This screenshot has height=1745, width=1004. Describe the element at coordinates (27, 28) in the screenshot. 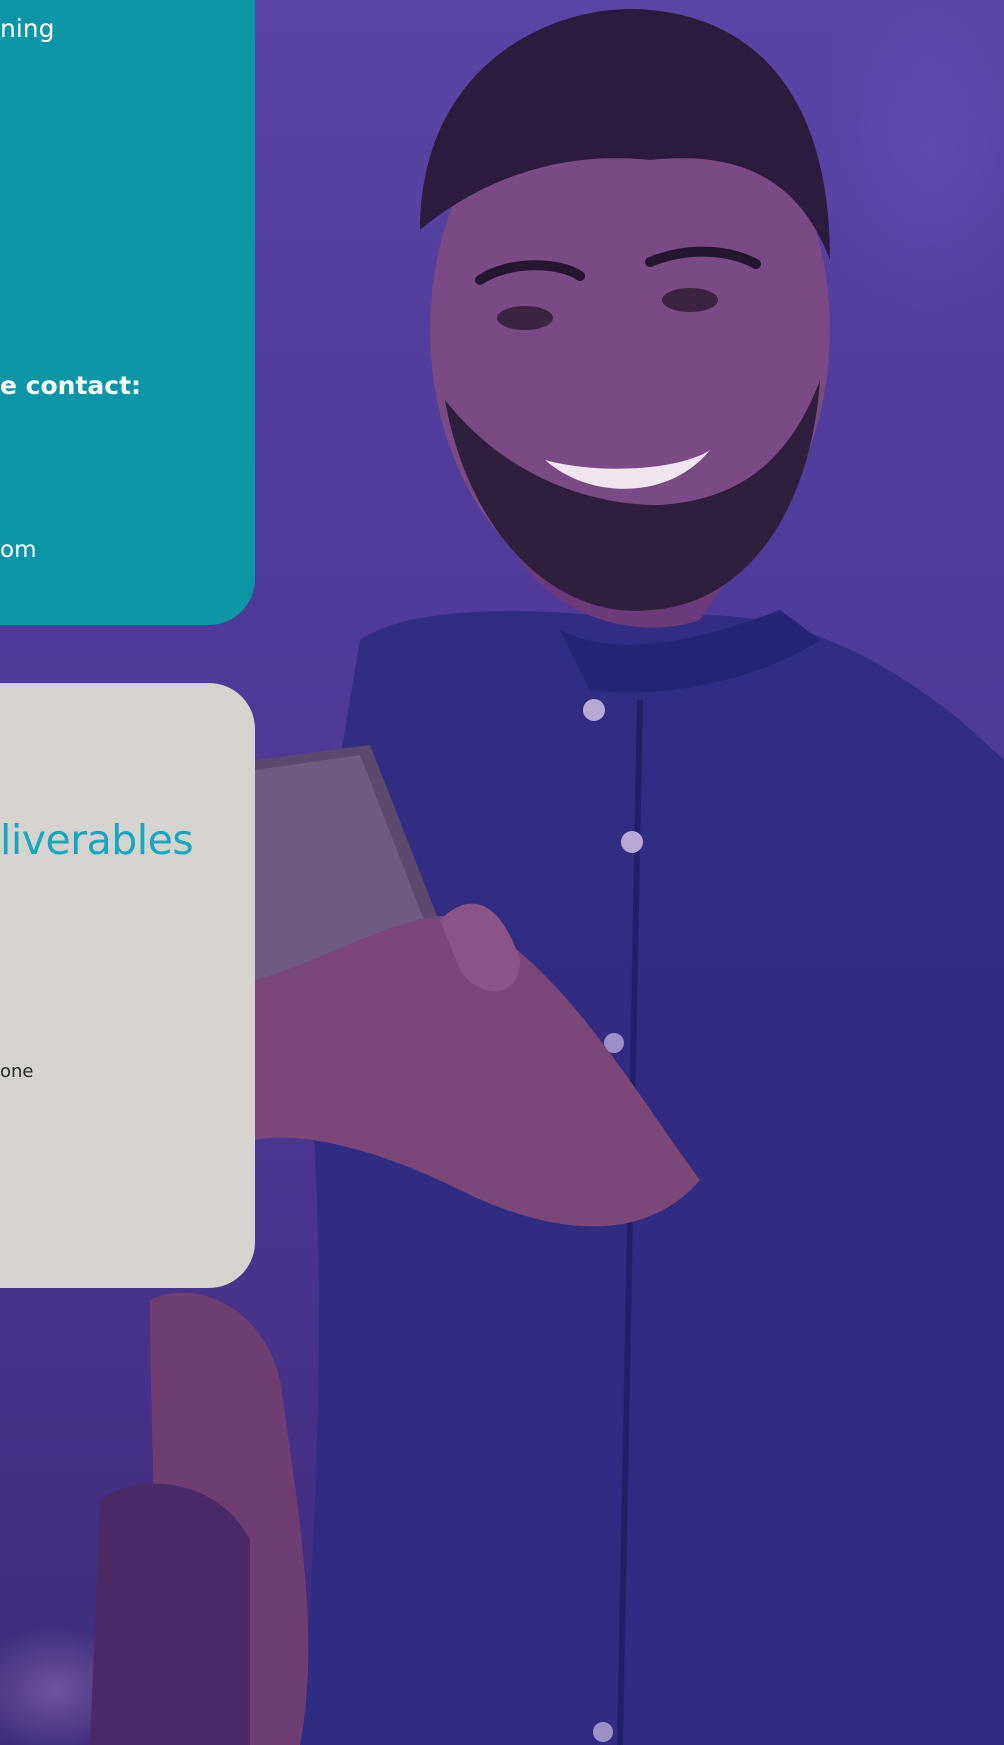

I see `card-text-line: ning` at that location.